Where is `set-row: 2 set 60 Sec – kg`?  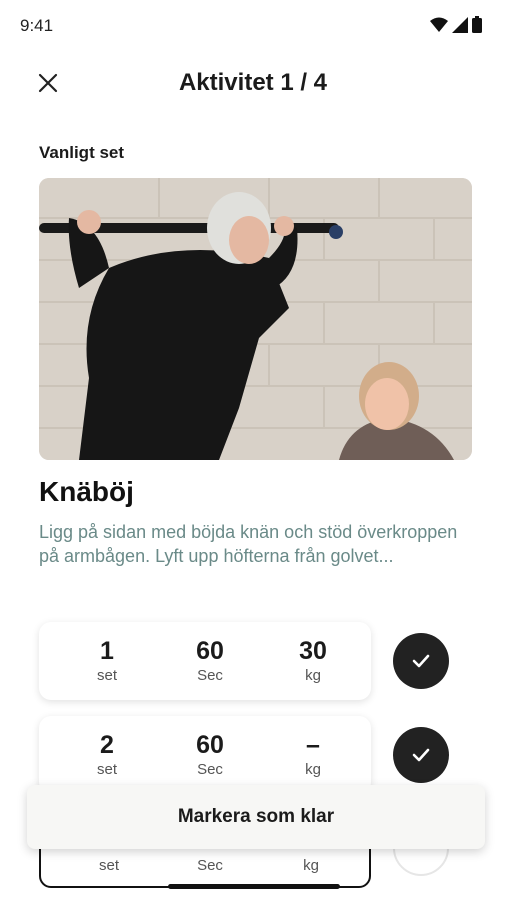
set-row: 2 set 60 Sec – kg is located at coordinates (205, 755).